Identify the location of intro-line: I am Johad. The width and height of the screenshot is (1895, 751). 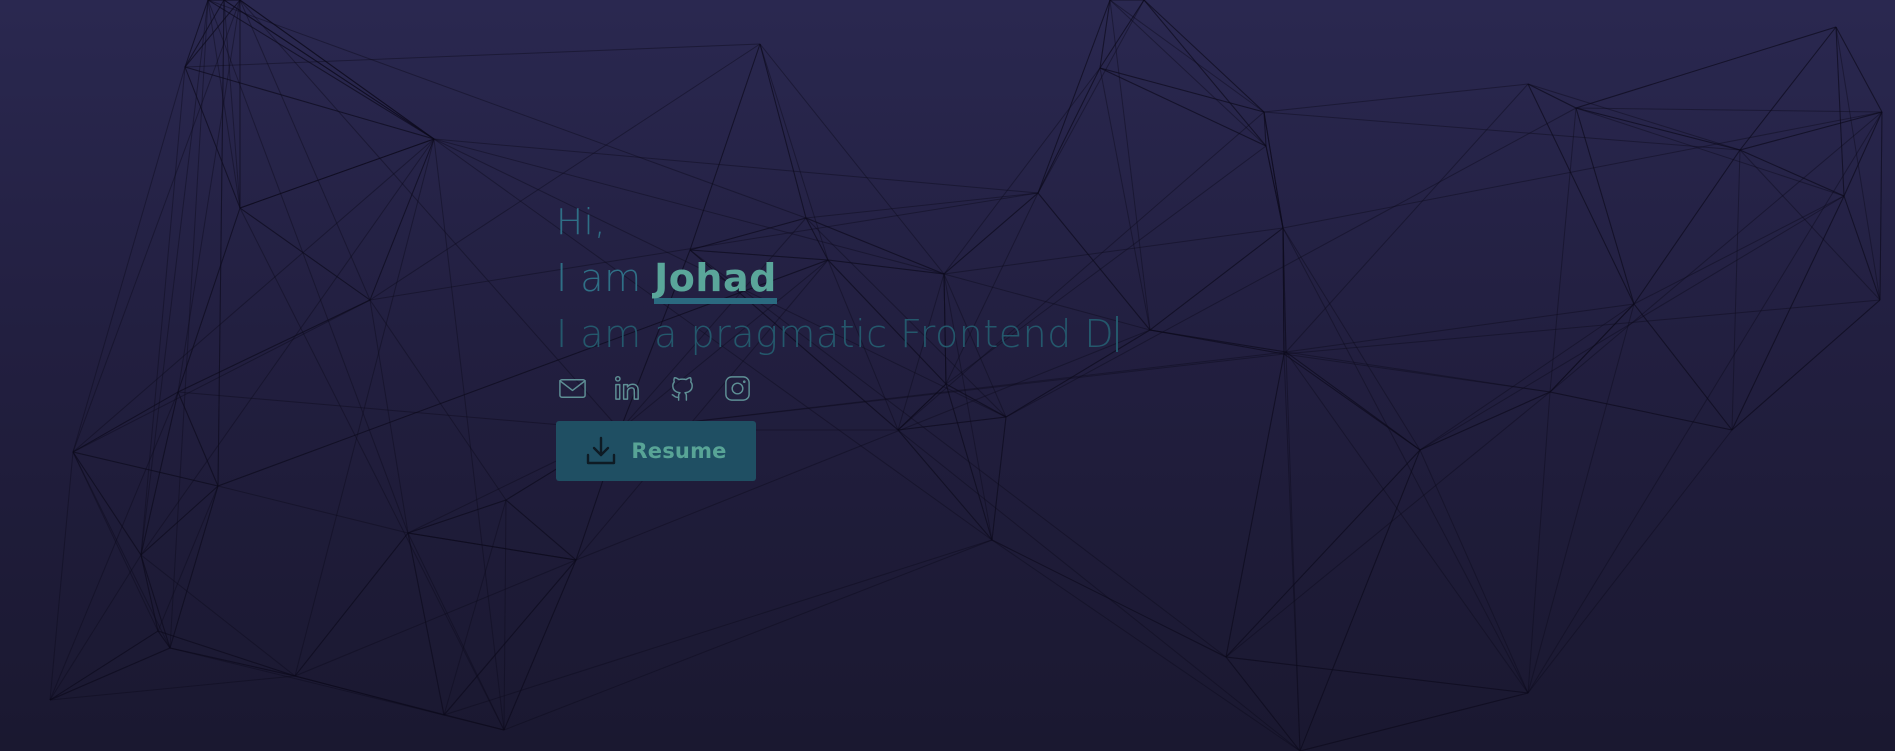
(837, 278).